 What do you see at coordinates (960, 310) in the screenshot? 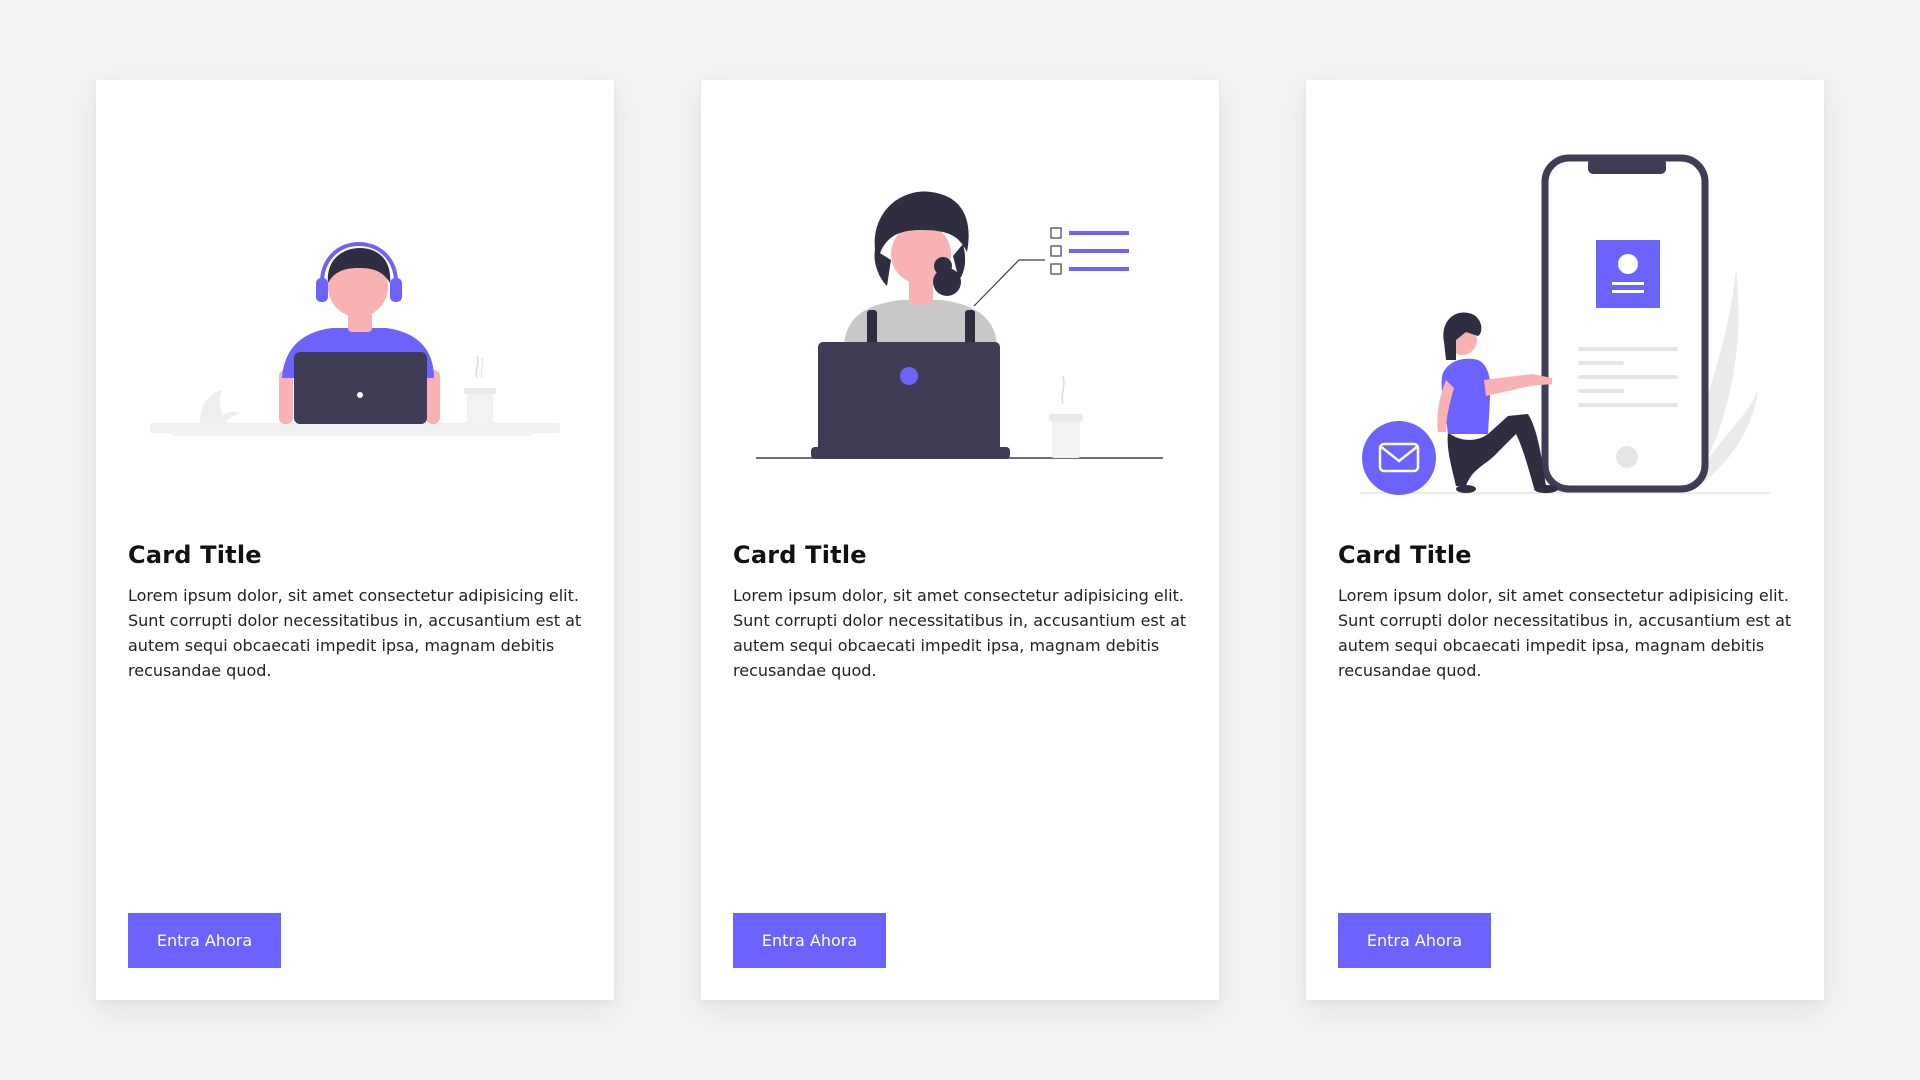
I see `woman-laptop-checklist-illustration` at bounding box center [960, 310].